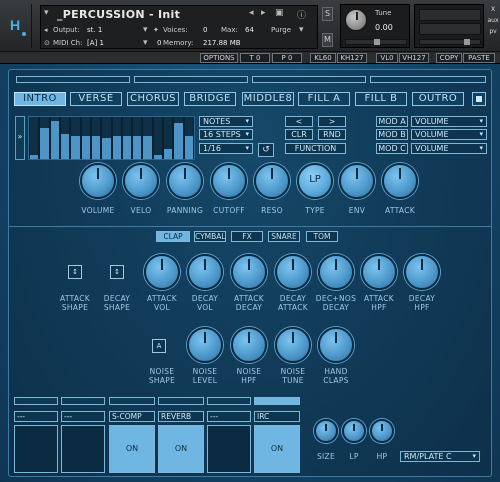 This screenshot has width=500, height=482. I want to click on random-button: RND, so click(332, 134).